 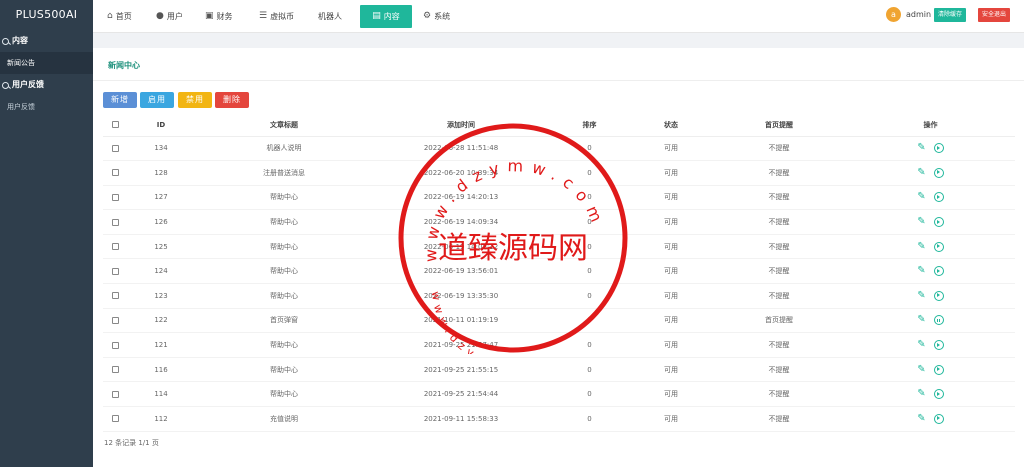 What do you see at coordinates (46, 107) in the screenshot?
I see `sidebar-item-feedback: 用户反馈` at bounding box center [46, 107].